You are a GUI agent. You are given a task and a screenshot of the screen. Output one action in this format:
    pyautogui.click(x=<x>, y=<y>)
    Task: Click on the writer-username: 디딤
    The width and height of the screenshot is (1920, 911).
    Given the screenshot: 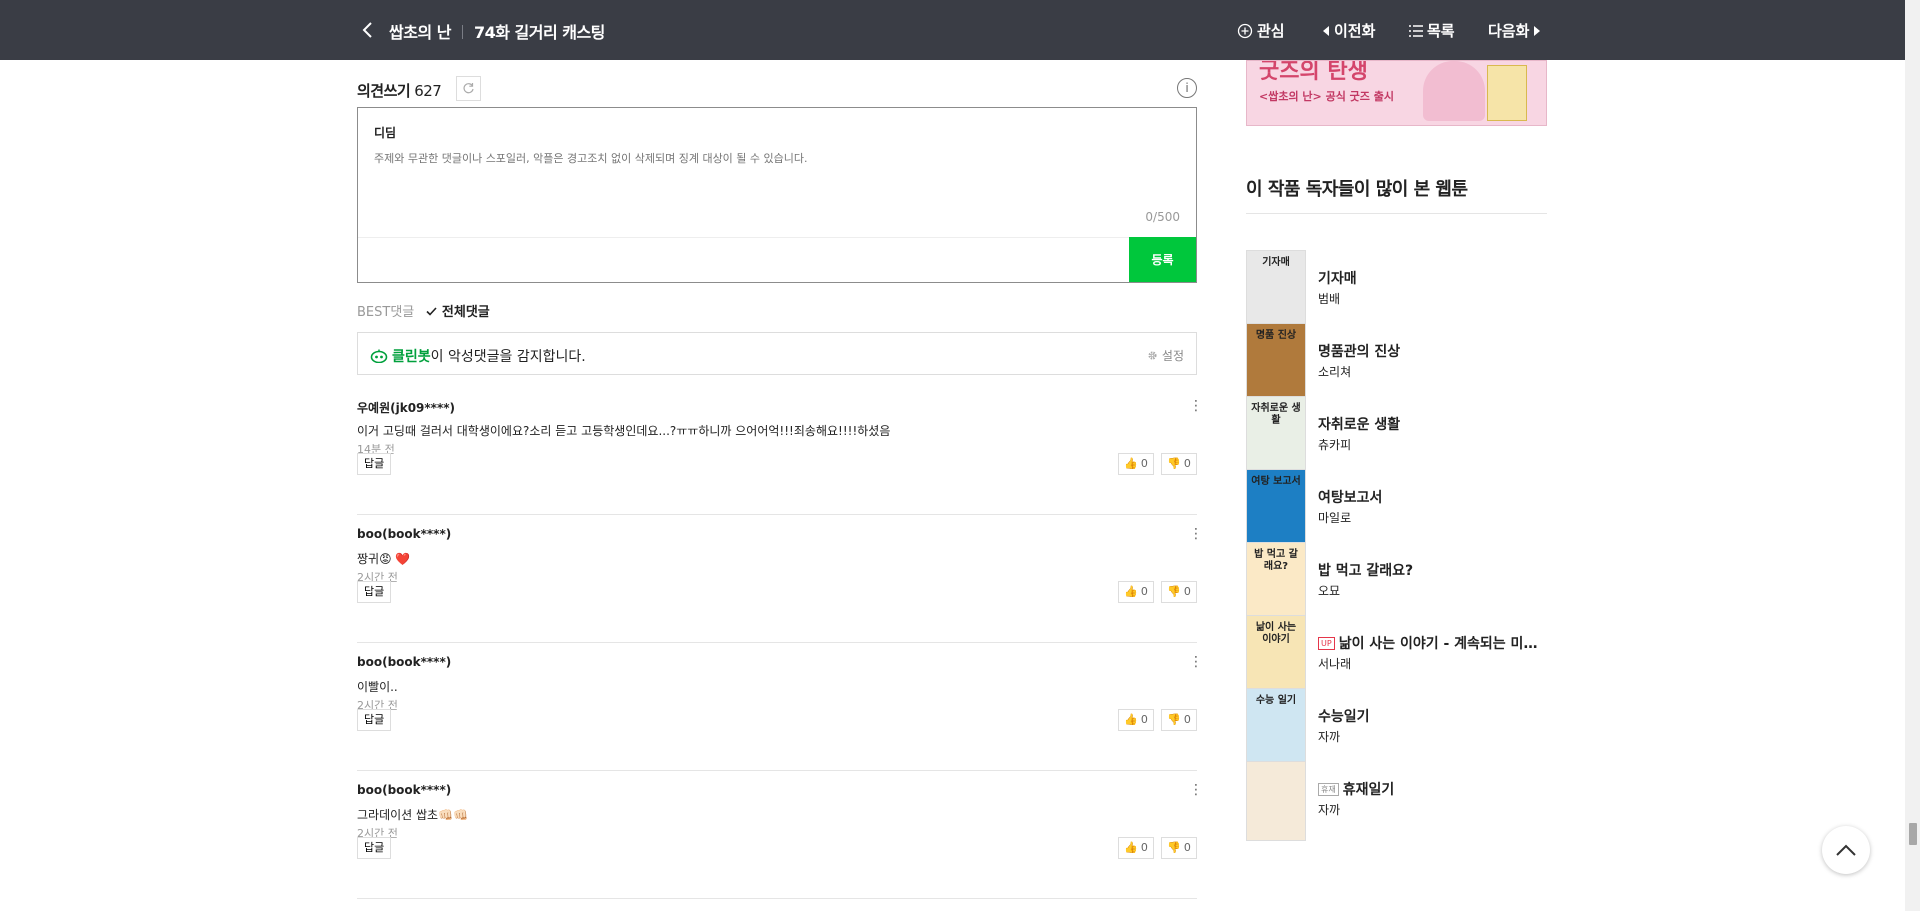 What is the action you would take?
    pyautogui.click(x=385, y=133)
    